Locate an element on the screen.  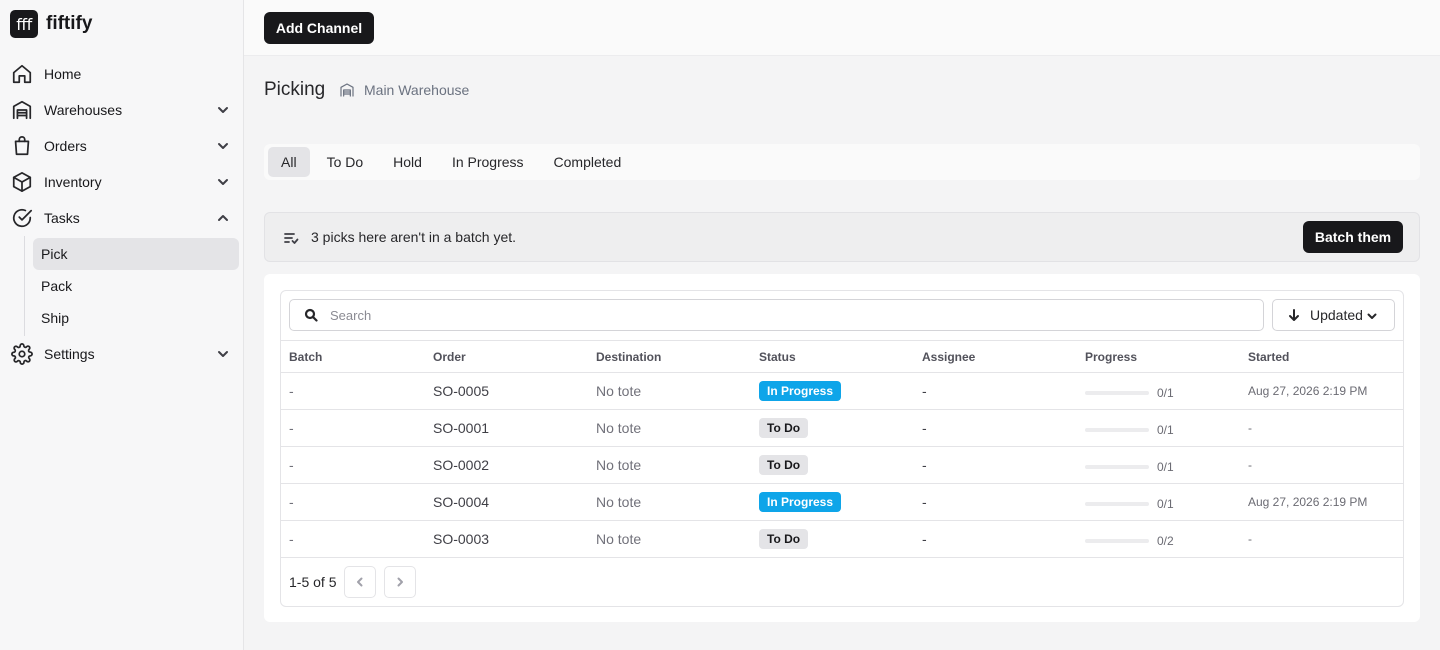
pagination-text: 1-5 of 5 is located at coordinates (313, 582).